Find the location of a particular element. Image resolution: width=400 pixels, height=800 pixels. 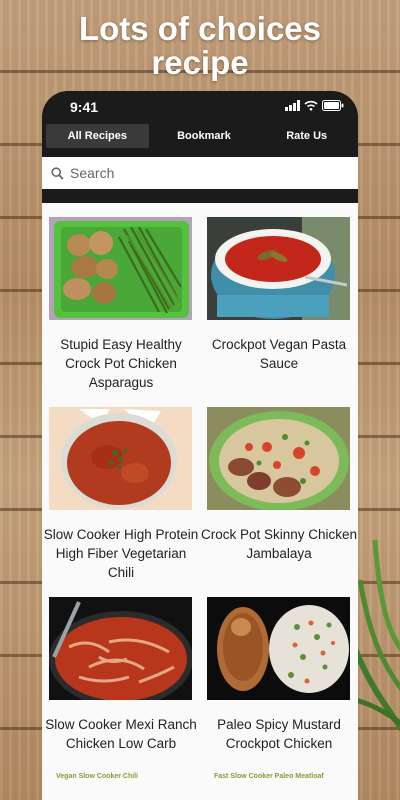

tab-label: Rate Us is located at coordinates (307, 136).